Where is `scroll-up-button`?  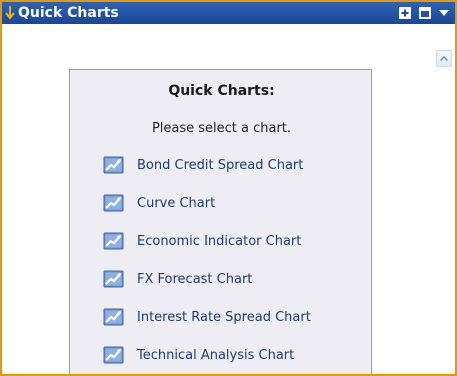 scroll-up-button is located at coordinates (444, 58).